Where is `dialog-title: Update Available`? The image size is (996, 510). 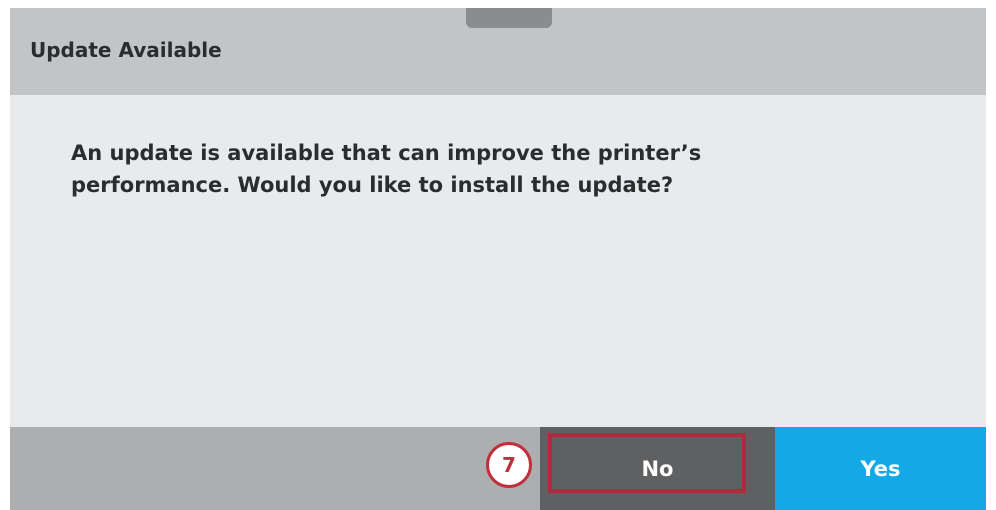 dialog-title: Update Available is located at coordinates (126, 50).